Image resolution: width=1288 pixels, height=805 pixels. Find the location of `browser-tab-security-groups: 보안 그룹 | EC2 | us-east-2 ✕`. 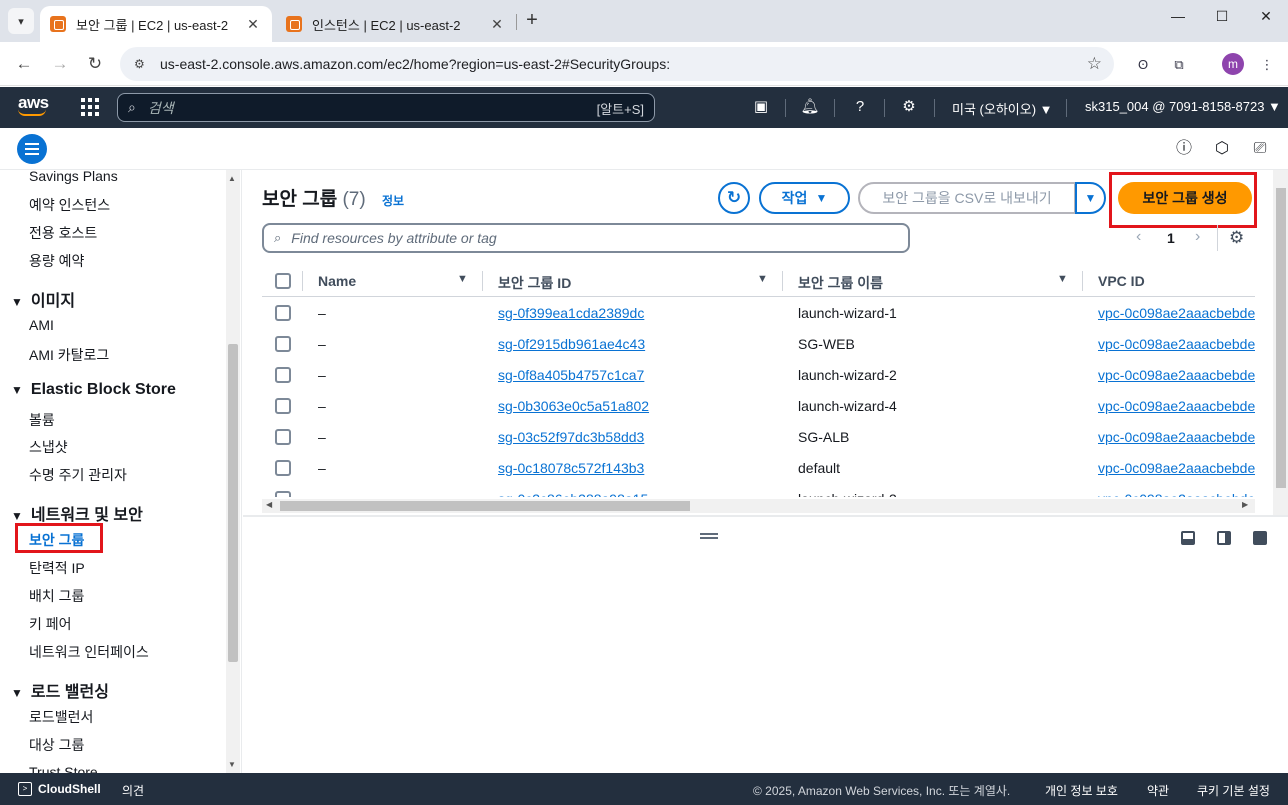

browser-tab-security-groups: 보안 그룹 | EC2 | us-east-2 ✕ is located at coordinates (156, 24).